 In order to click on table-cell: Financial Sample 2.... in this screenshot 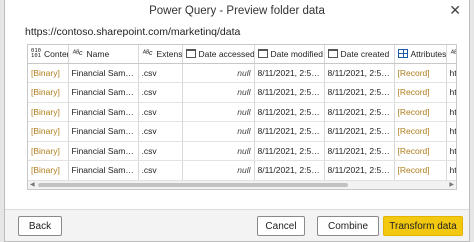, I will do `click(103, 112)`.